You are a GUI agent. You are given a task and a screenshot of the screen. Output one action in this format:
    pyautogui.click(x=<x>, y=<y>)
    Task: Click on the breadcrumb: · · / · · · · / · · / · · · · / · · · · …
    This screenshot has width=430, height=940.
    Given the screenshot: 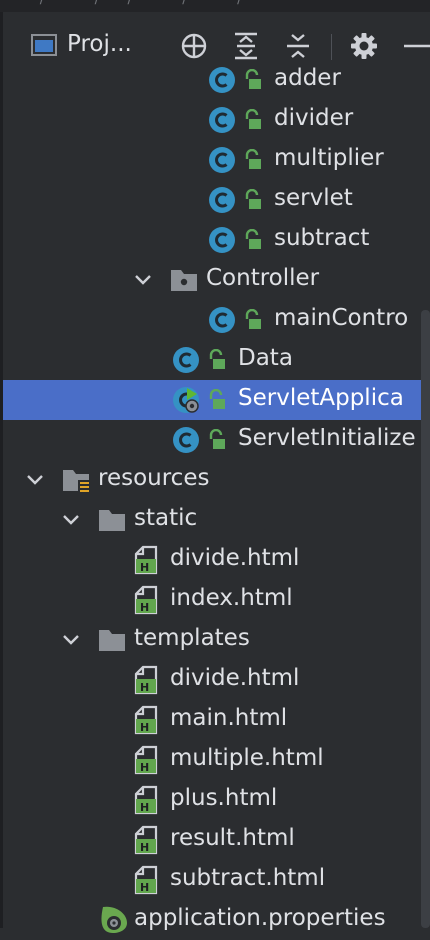 What is the action you would take?
    pyautogui.click(x=141, y=3)
    